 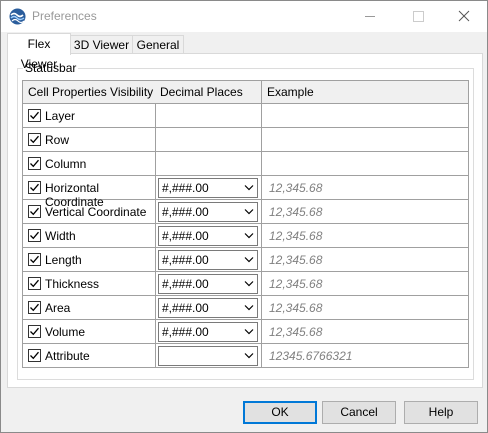 I want to click on cancel-button: Cancel, so click(x=359, y=412).